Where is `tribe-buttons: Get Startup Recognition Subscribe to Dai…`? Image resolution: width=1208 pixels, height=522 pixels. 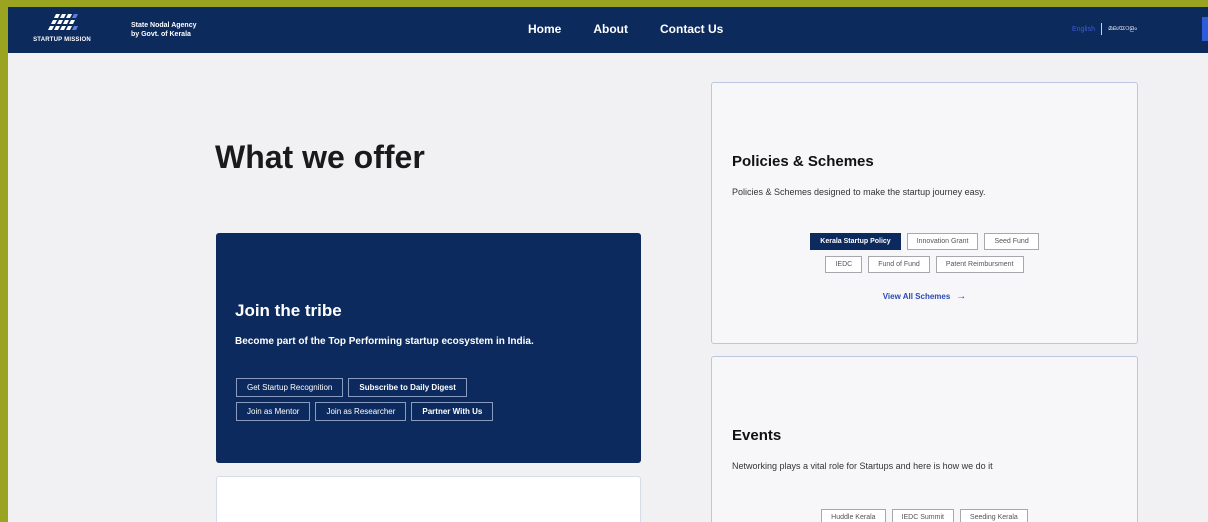 tribe-buttons: Get Startup Recognition Subscribe to Dai… is located at coordinates (431, 402).